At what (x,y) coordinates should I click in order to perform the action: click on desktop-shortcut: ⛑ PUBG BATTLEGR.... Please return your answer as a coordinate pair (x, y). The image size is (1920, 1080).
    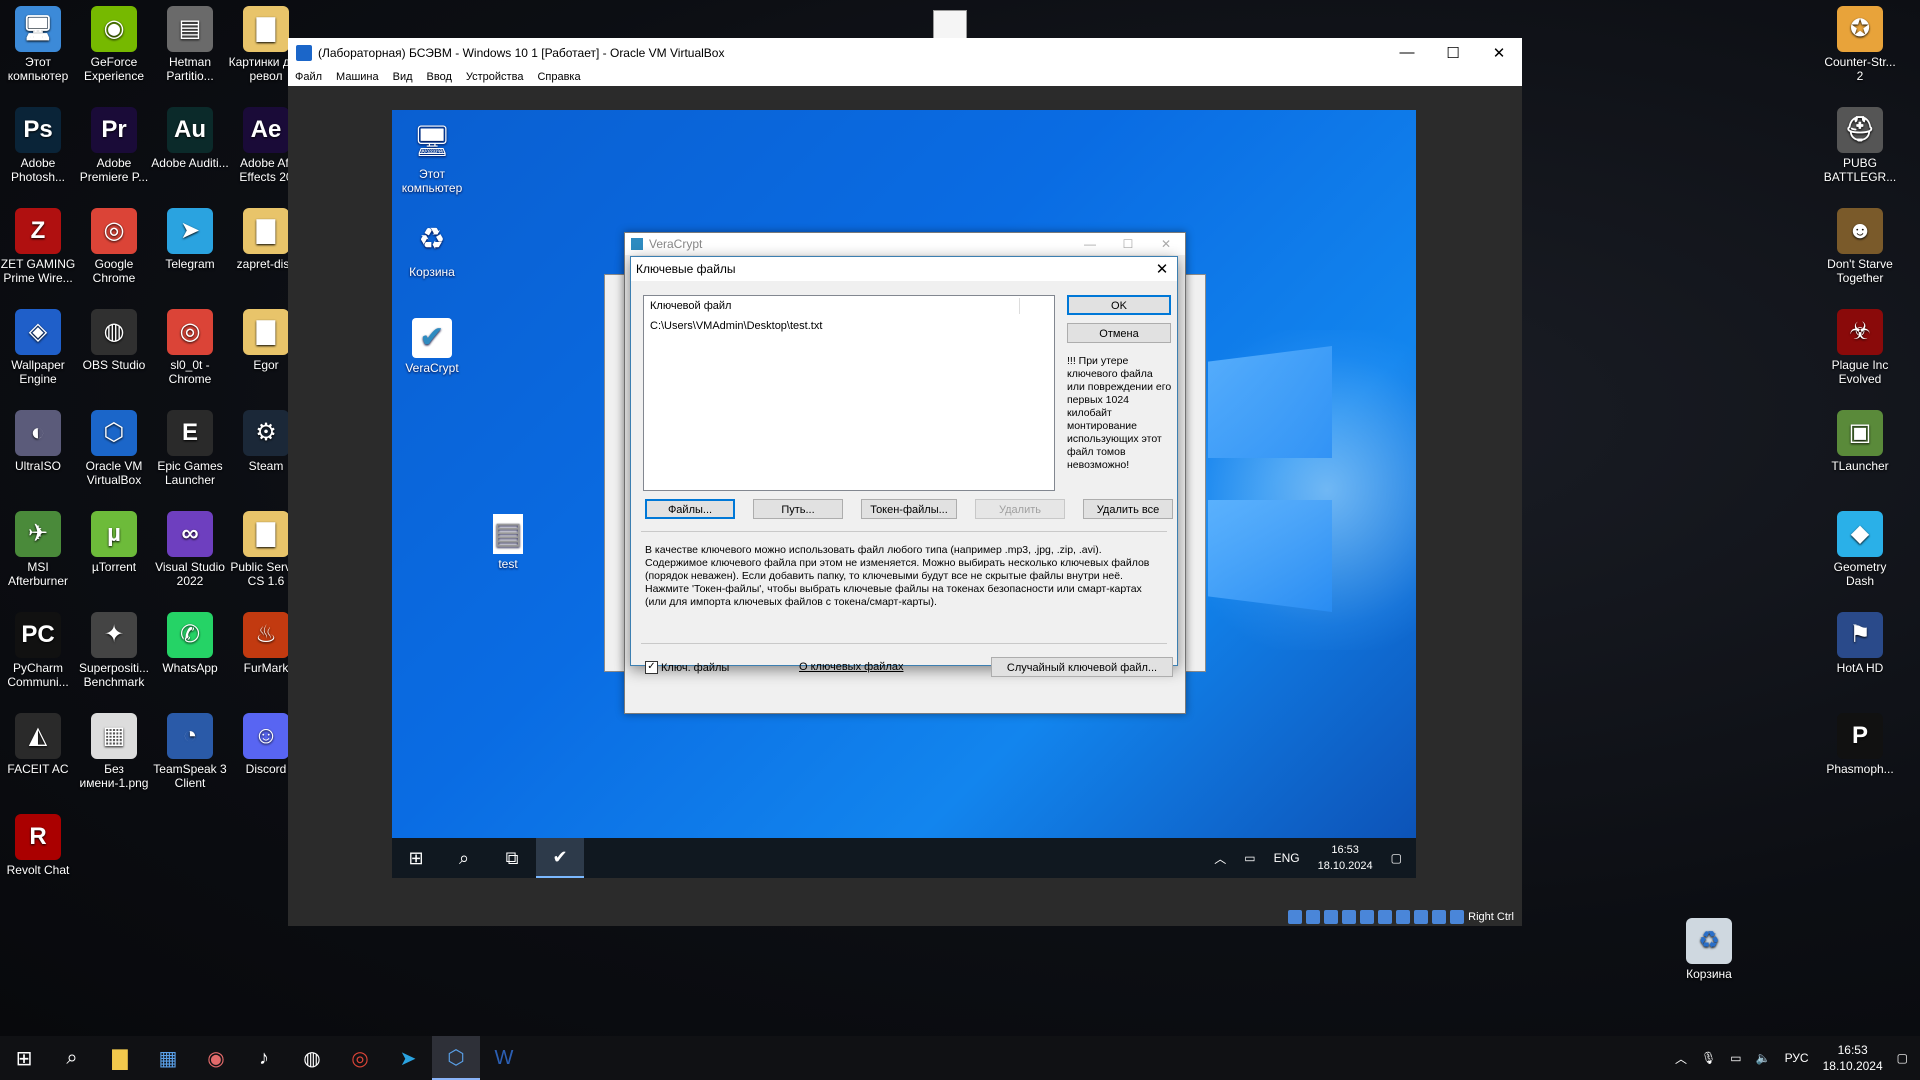
    Looking at the image, I should click on (1860, 145).